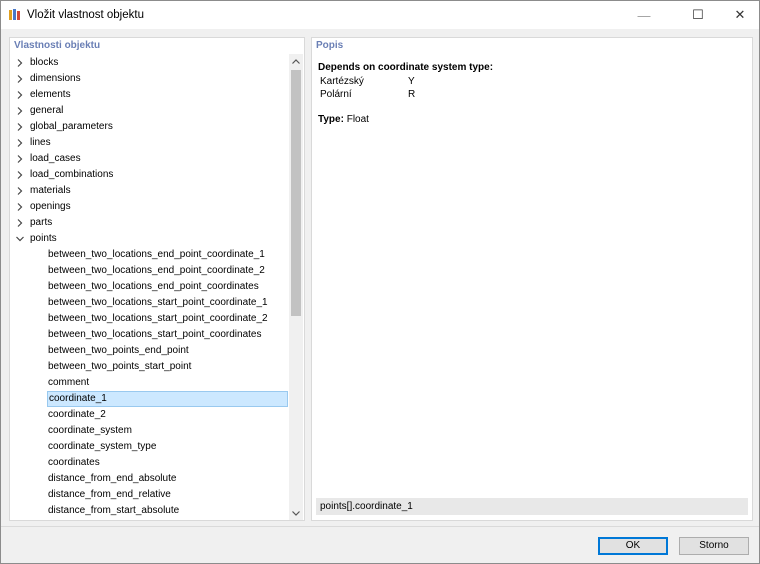 This screenshot has height=564, width=760. What do you see at coordinates (148, 175) in the screenshot?
I see `tree-item-load-combinations: load_combinations` at bounding box center [148, 175].